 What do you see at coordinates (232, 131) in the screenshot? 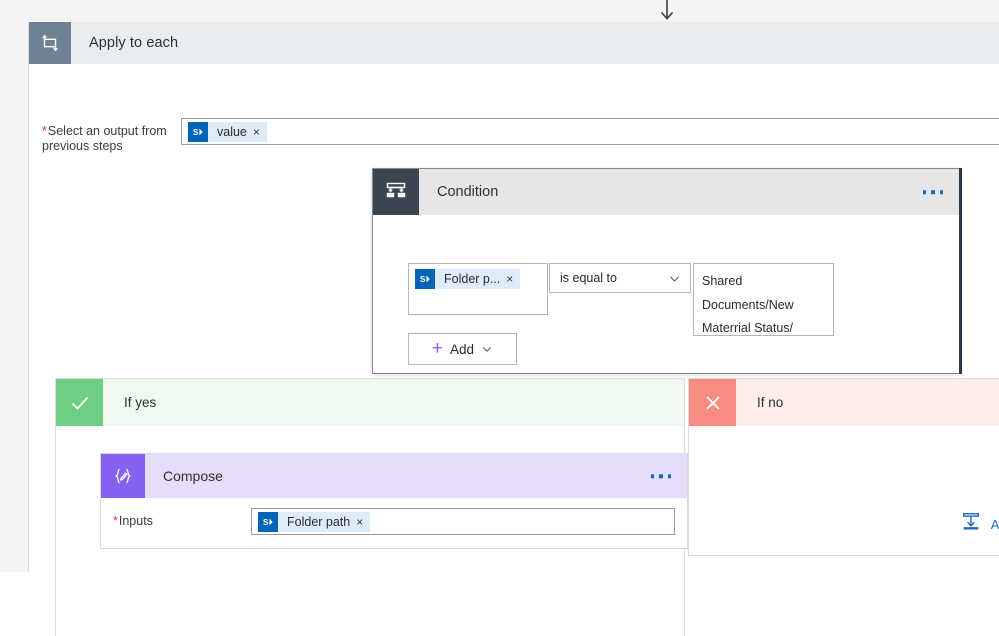
I see `value-token-label: value` at bounding box center [232, 131].